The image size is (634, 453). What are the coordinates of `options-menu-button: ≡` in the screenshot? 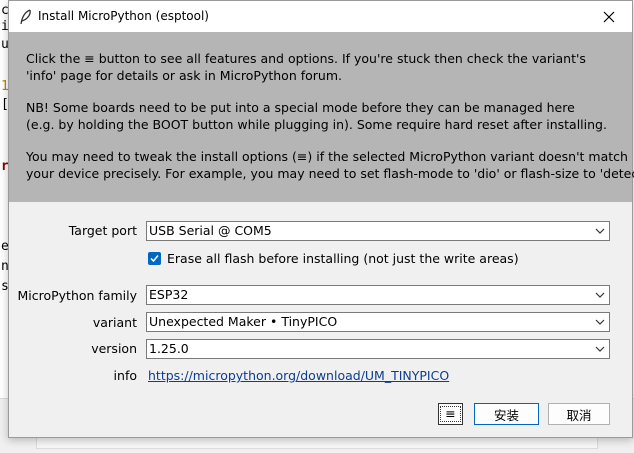 It's located at (450, 414).